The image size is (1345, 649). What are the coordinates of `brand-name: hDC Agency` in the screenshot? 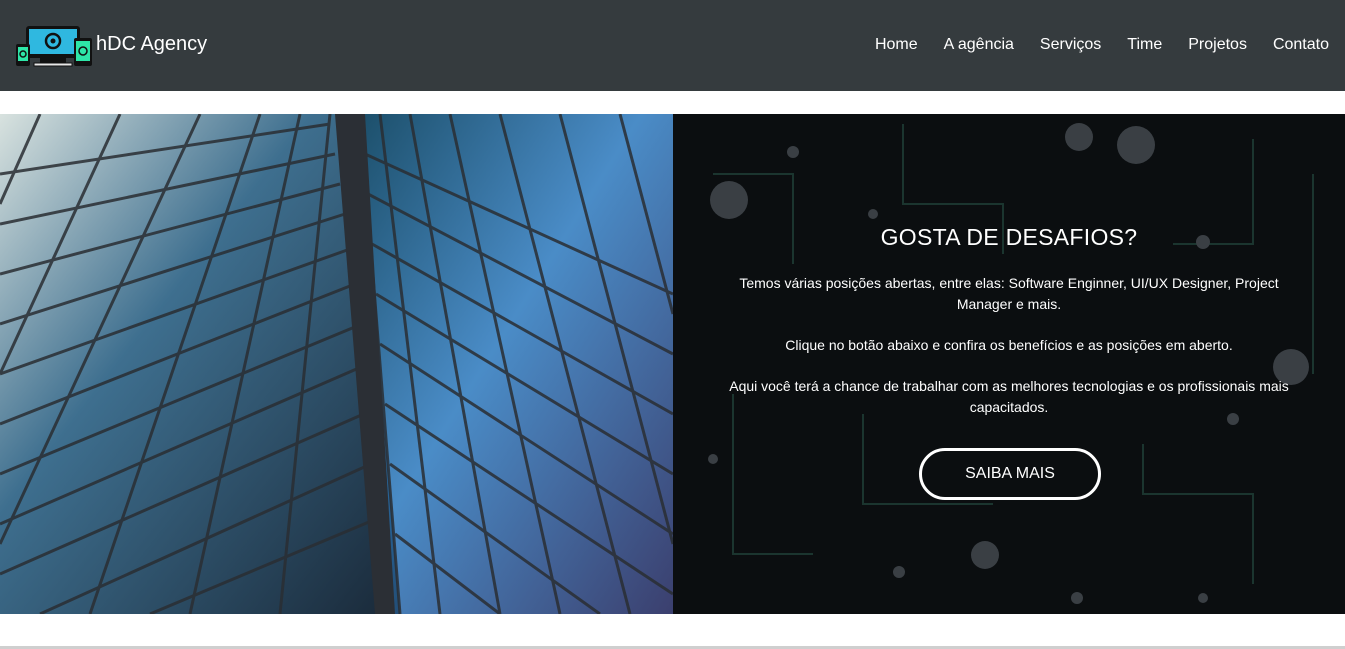 It's located at (152, 43).